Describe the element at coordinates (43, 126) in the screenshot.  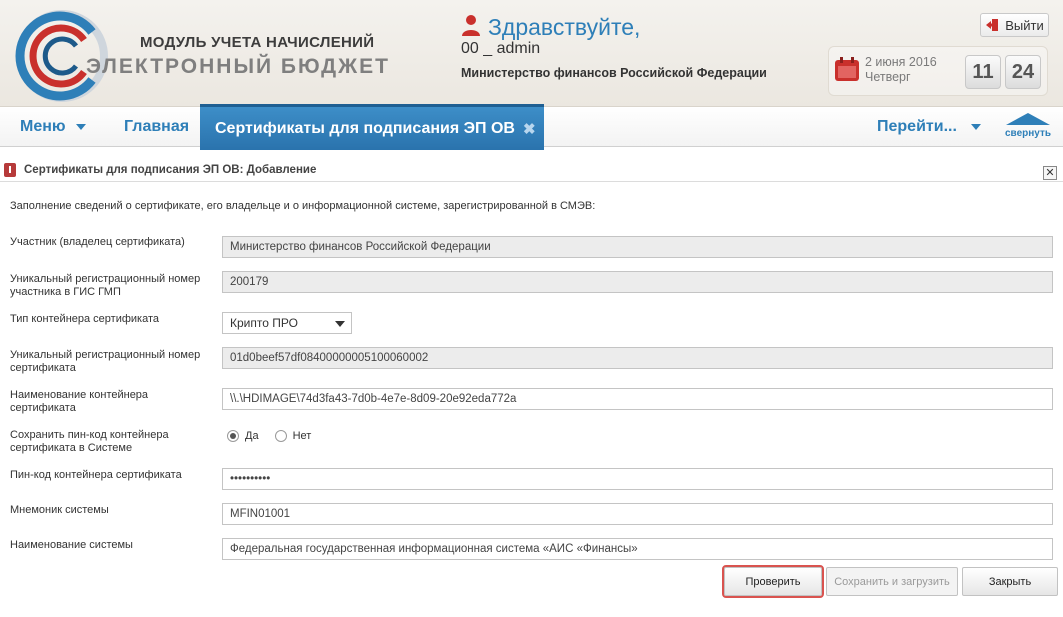
I see `menu-label: Меню` at that location.